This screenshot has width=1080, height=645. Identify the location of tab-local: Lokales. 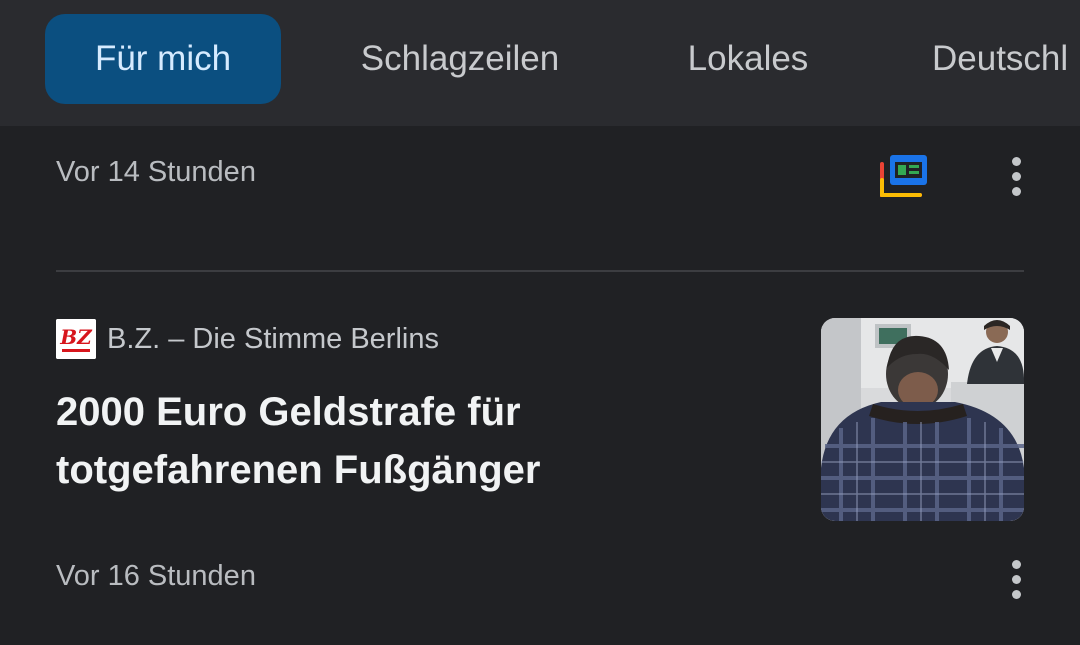
(748, 59).